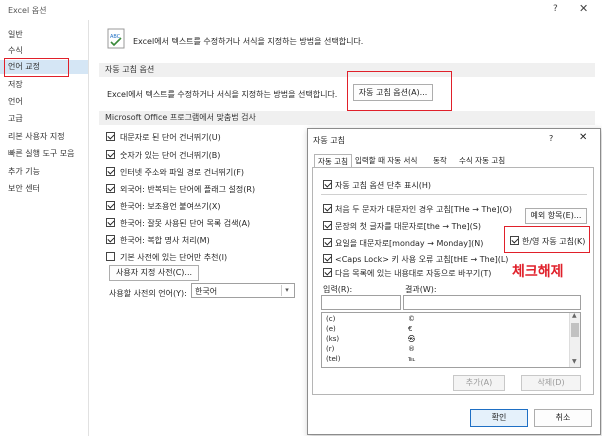 The image size is (602, 436). Describe the element at coordinates (182, 172) in the screenshot. I see `label-ignore-internet: 인터넷 주소와 파일 경로 건너뛰기(F)` at that location.